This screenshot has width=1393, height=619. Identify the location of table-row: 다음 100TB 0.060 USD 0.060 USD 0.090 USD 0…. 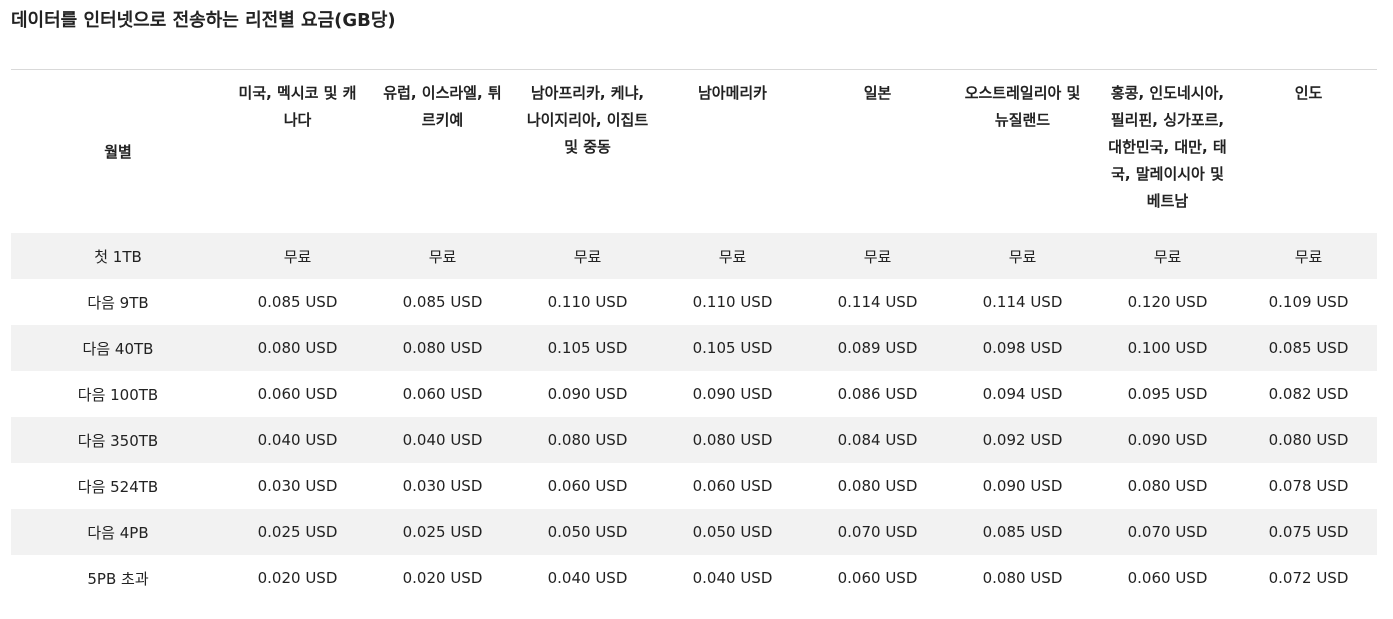
(694, 394).